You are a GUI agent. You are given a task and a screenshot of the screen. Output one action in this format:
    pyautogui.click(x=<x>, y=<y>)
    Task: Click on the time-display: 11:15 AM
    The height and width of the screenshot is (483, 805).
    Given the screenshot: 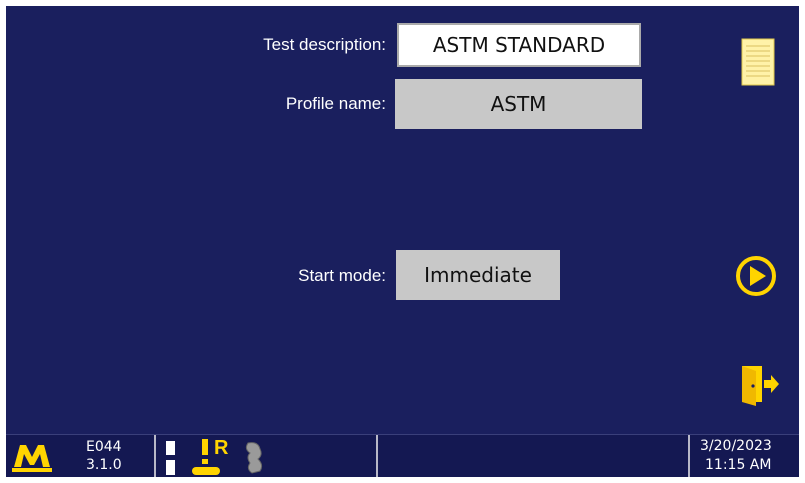 What is the action you would take?
    pyautogui.click(x=738, y=465)
    